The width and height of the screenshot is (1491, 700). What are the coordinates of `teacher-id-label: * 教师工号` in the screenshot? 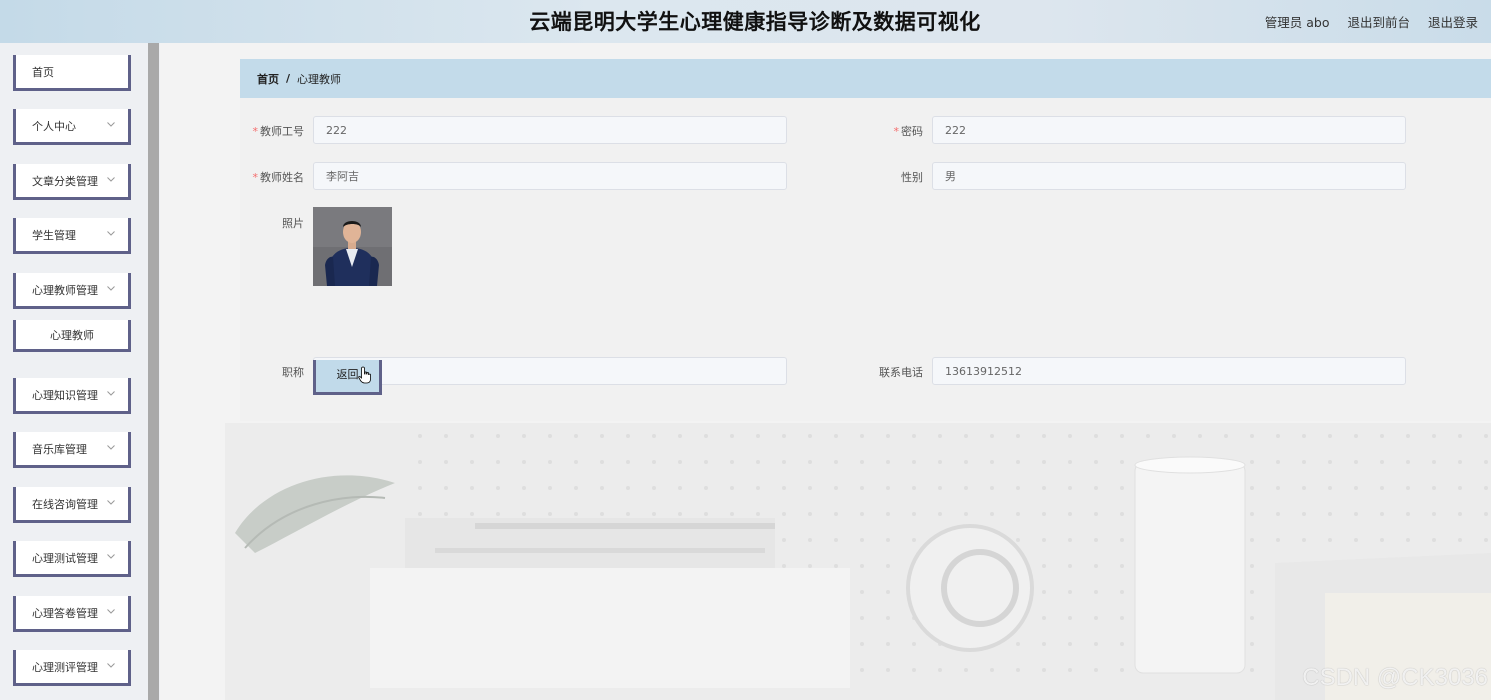 It's located at (277, 131).